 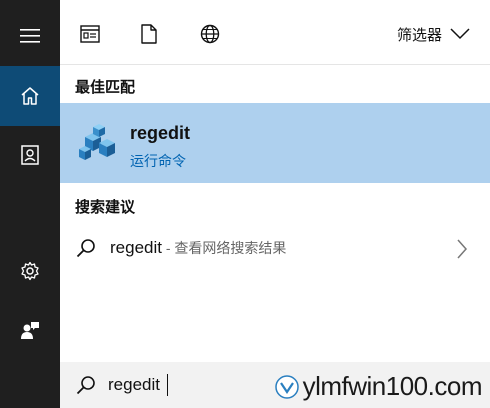 I want to click on suggestion-text: regedit - 查看网络搜索结果, so click(x=198, y=248).